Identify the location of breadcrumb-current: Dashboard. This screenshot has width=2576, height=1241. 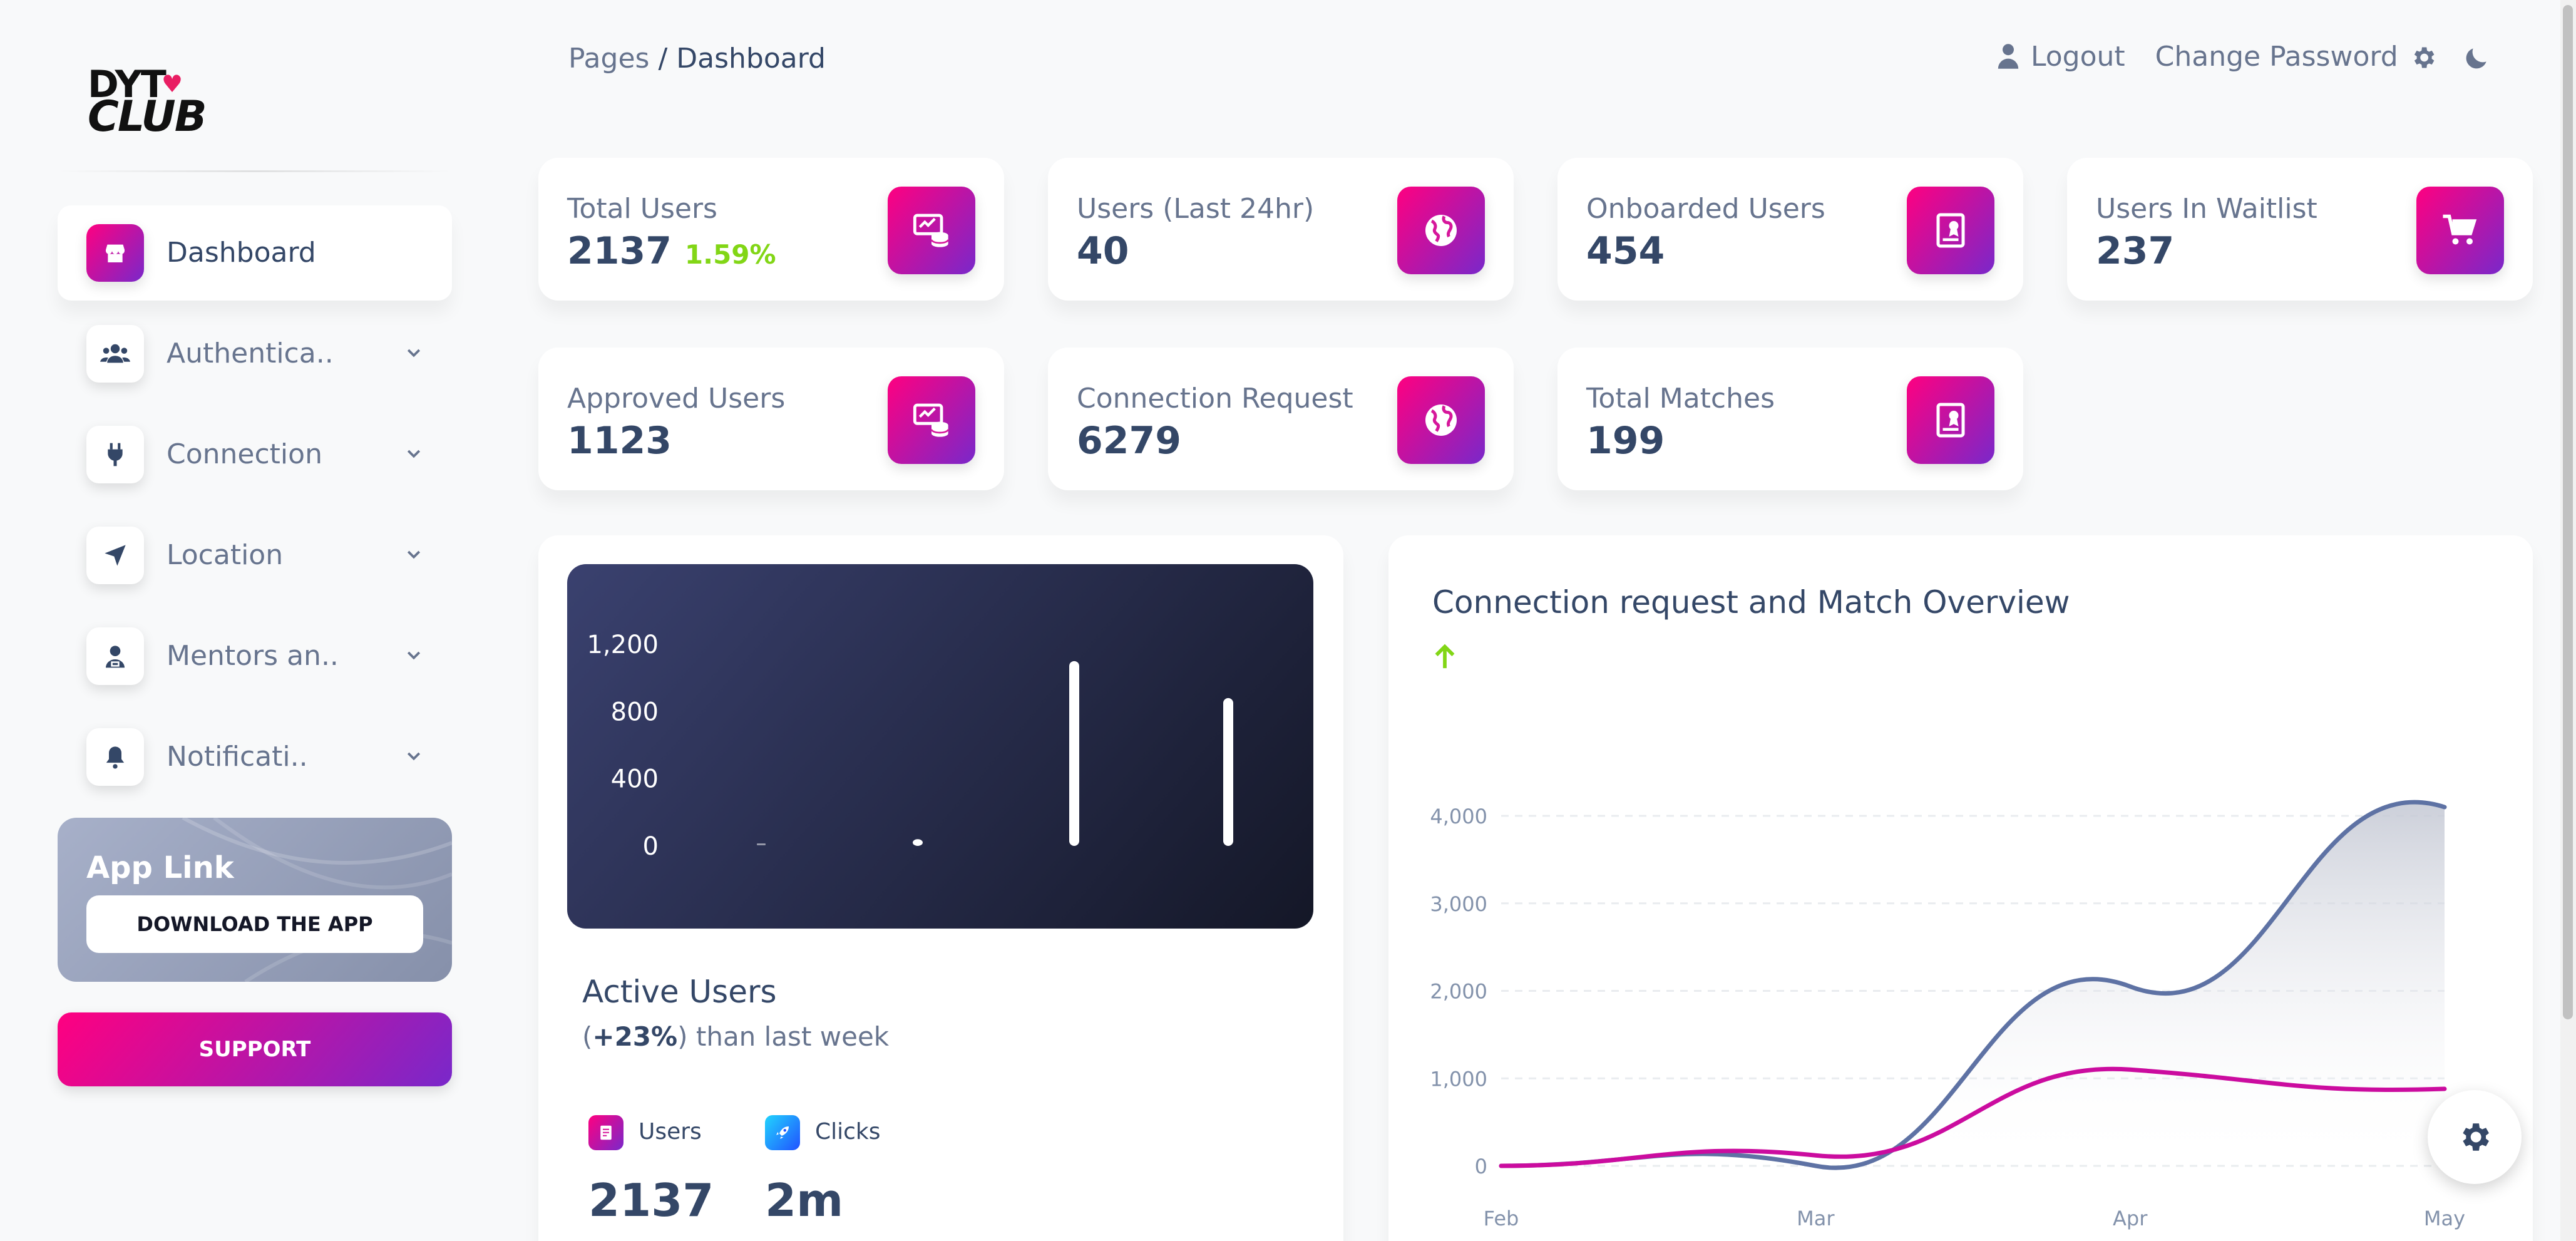
(751, 59).